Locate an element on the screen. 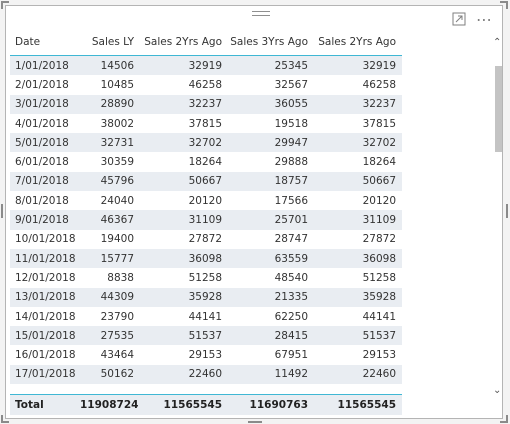 This screenshot has height=424, width=510. cell-date: 3/01/2018 is located at coordinates (42, 104).